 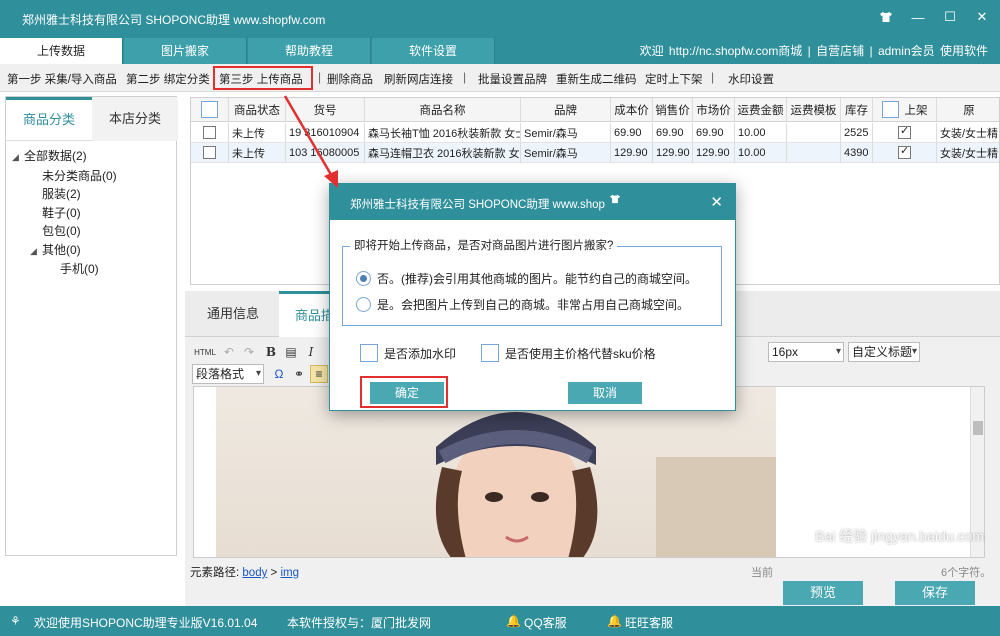 I want to click on format-painter-icon: ▤, so click(x=291, y=352).